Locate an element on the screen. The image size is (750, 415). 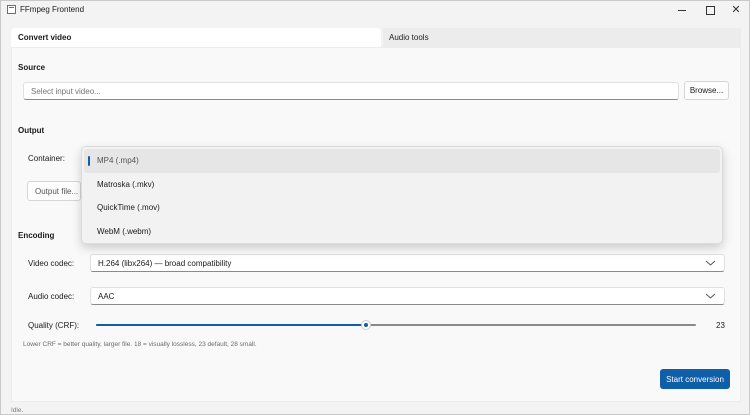
quality-slider is located at coordinates (396, 325).